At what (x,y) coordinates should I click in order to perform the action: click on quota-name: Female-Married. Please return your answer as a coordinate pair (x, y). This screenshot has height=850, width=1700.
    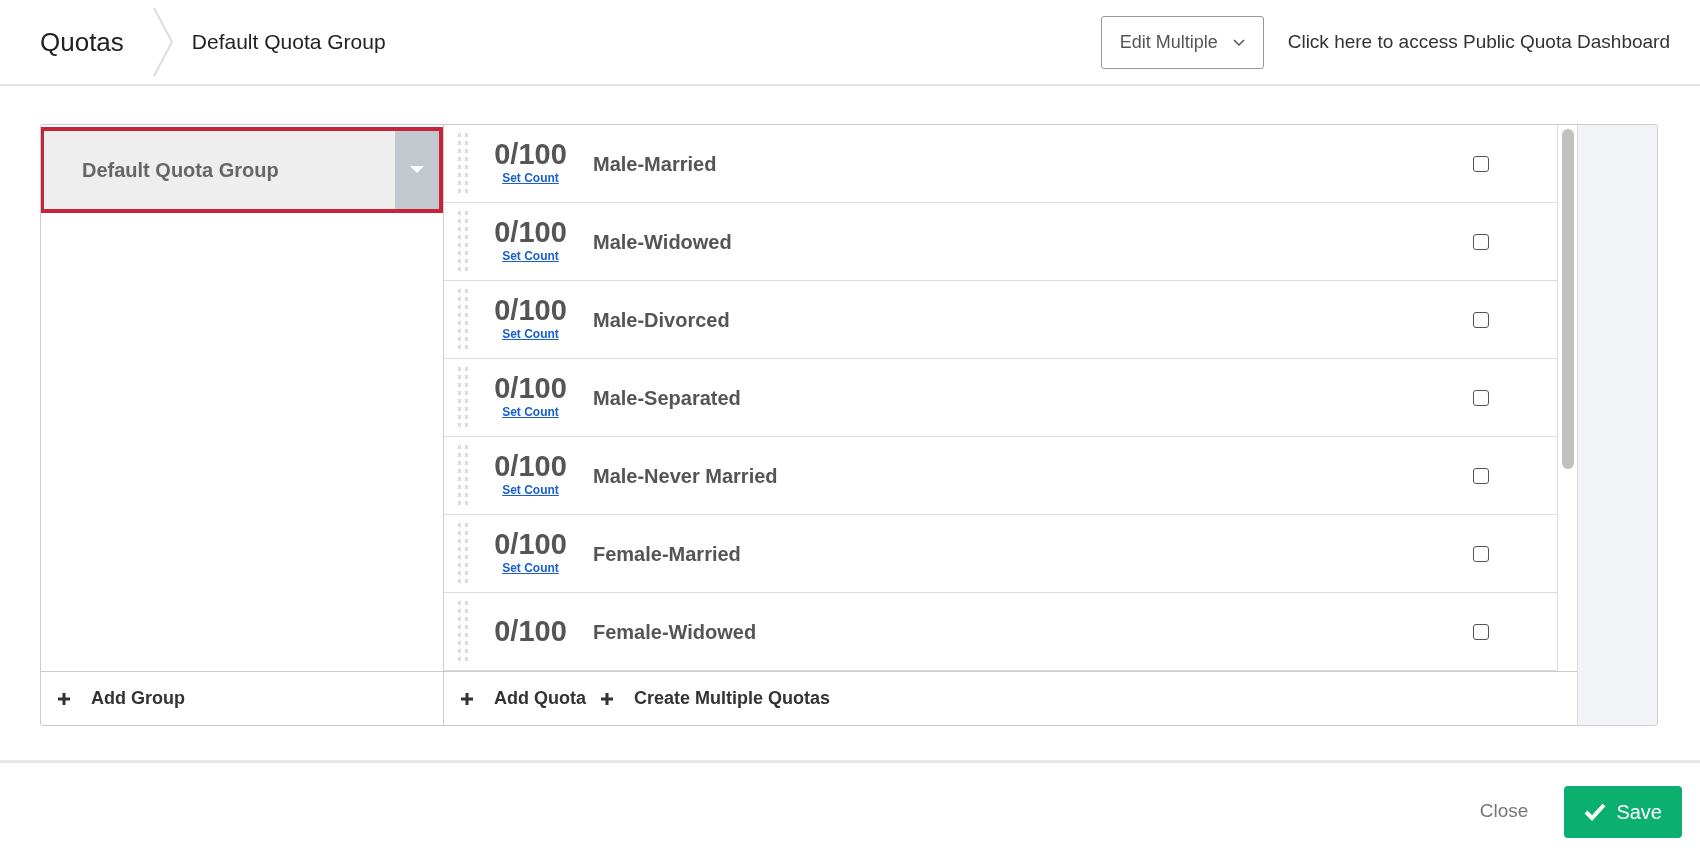
    Looking at the image, I should click on (1033, 553).